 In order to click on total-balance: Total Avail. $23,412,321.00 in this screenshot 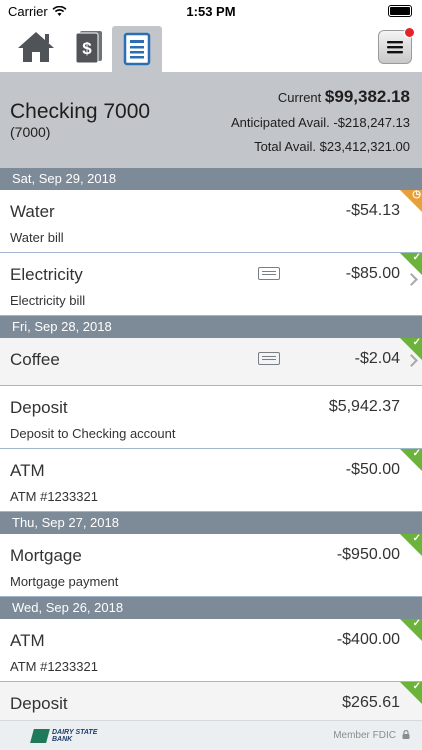, I will do `click(332, 146)`.